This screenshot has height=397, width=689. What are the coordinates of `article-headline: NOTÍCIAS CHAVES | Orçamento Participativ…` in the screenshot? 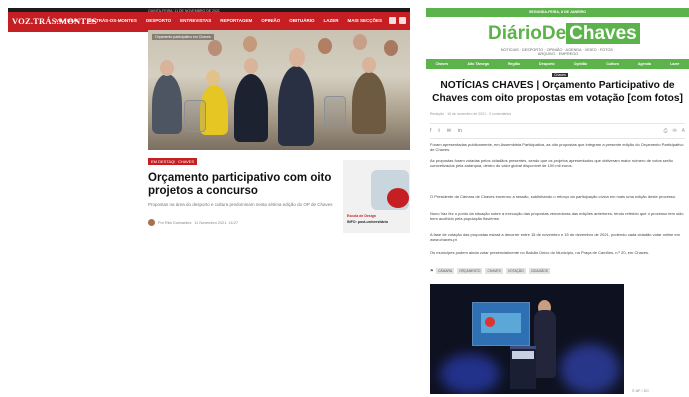 It's located at (557, 92).